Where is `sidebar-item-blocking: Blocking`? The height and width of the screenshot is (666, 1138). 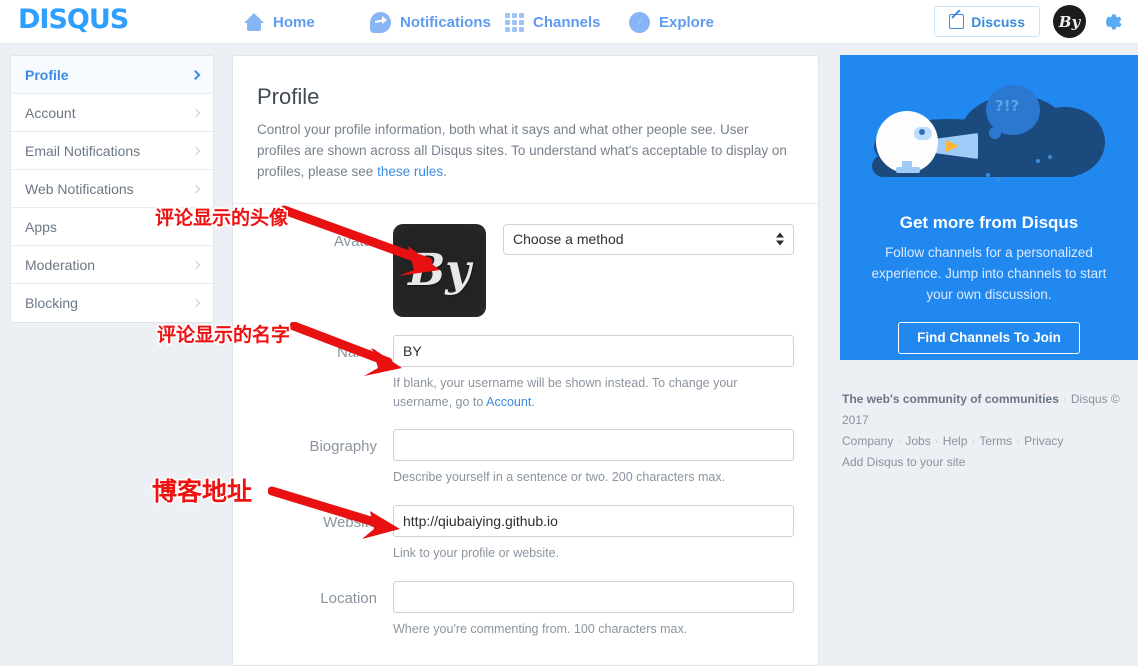
sidebar-item-blocking: Blocking is located at coordinates (112, 303).